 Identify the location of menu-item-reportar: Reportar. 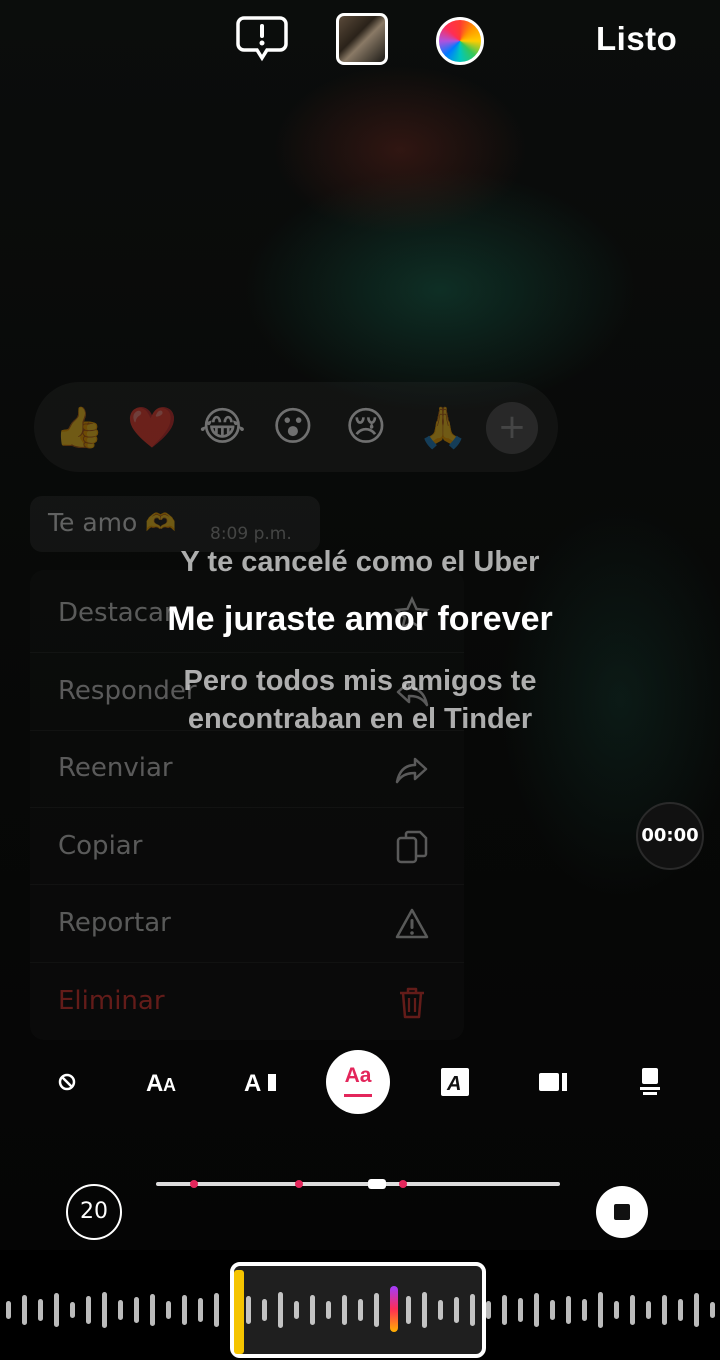
(114, 923).